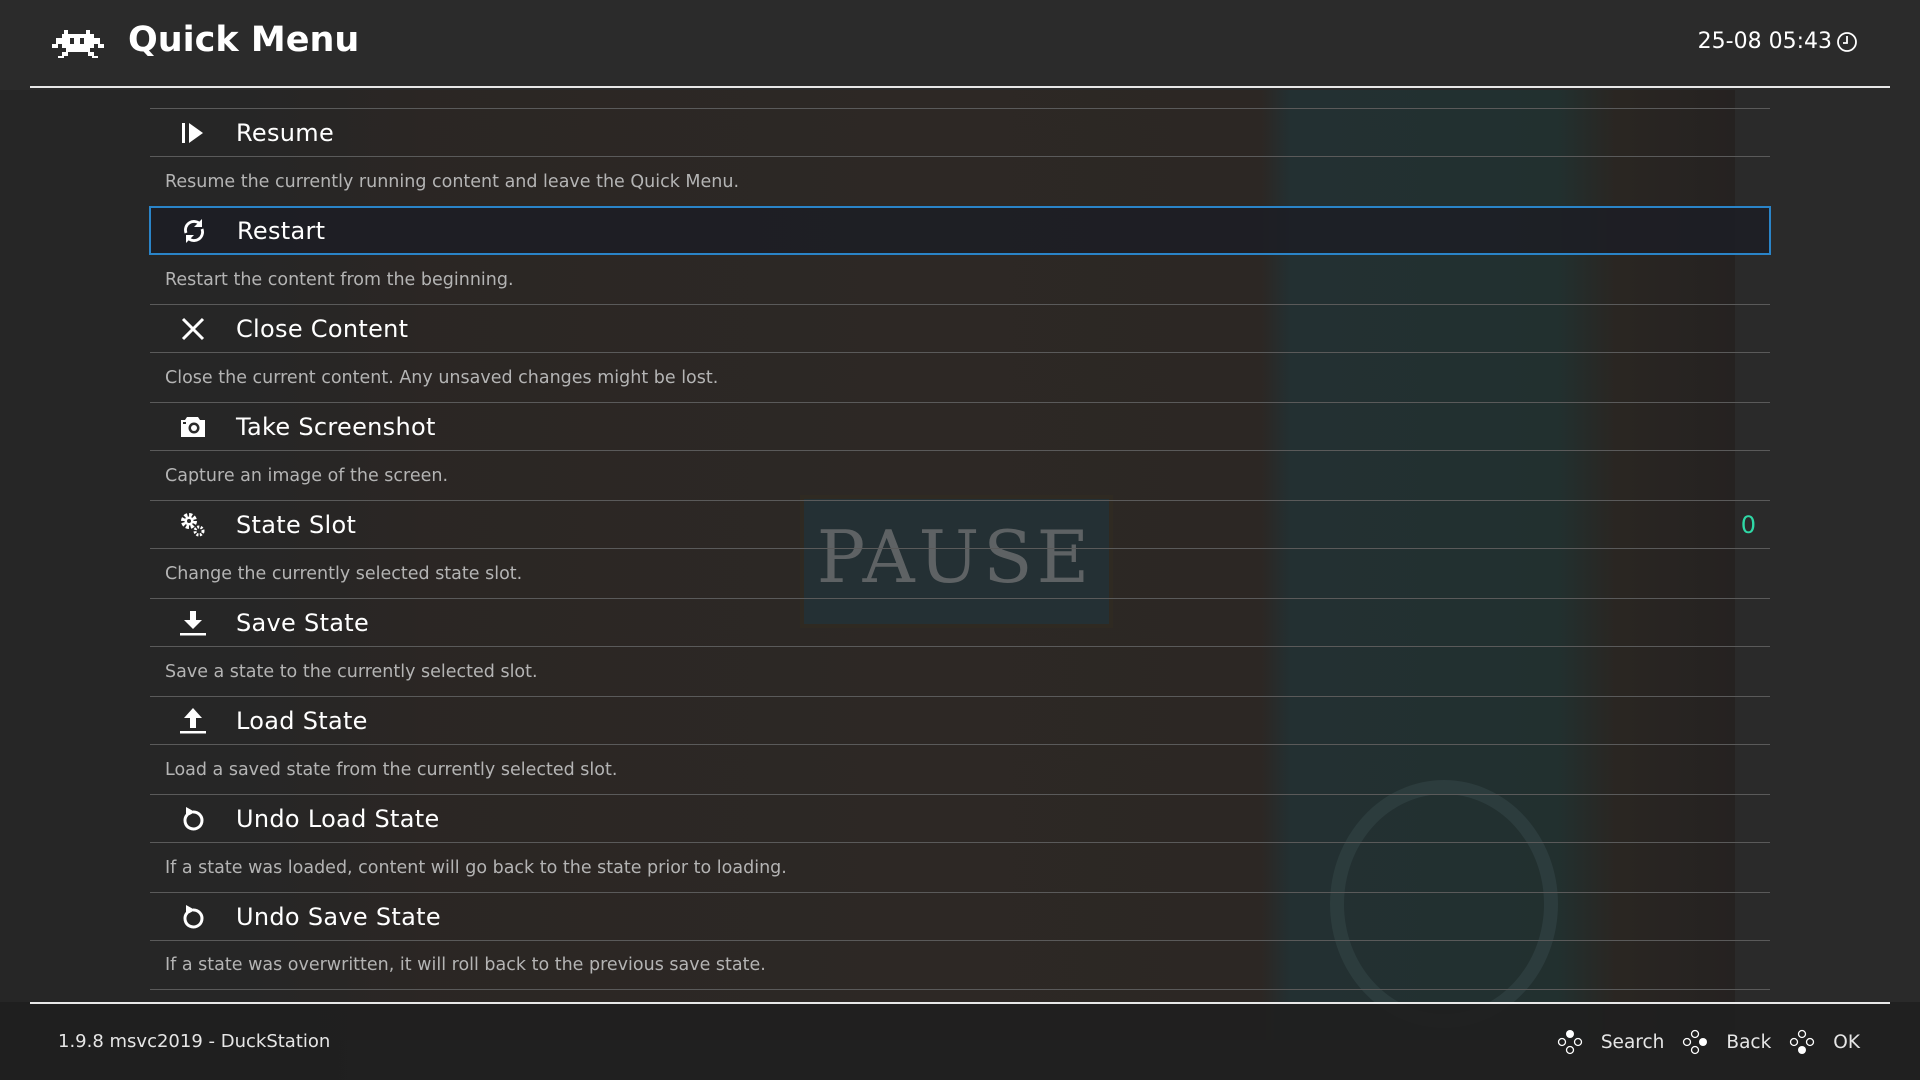 The image size is (1920, 1080). I want to click on gamepad-top-button-icon, so click(1569, 1042).